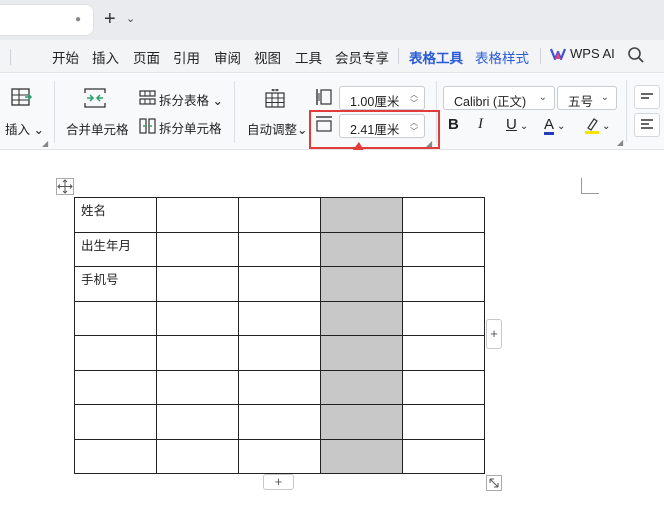 The image size is (664, 512). I want to click on cell-width-value: 1.00厘米, so click(374, 100).